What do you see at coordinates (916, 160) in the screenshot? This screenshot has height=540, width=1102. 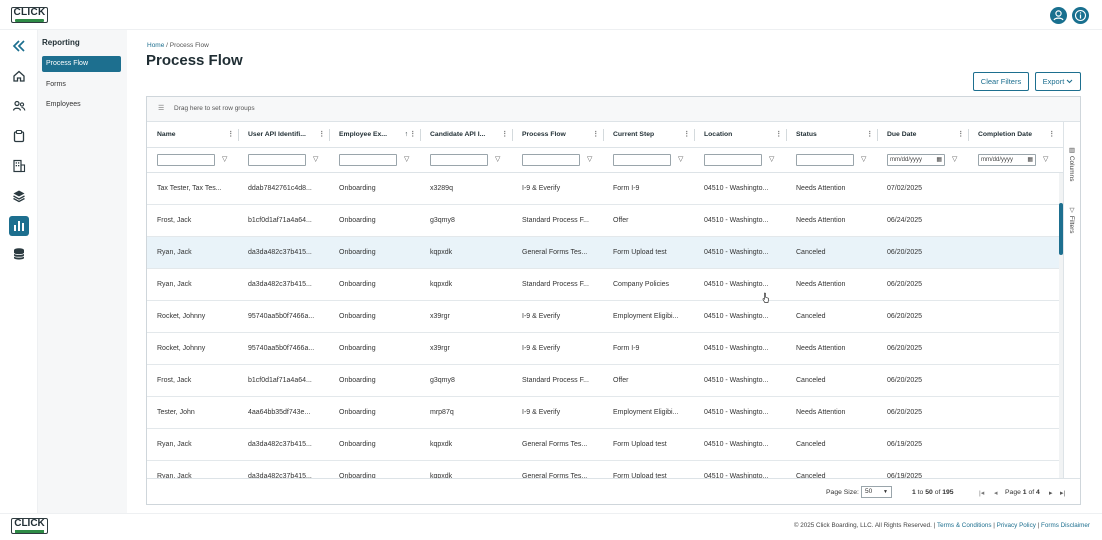 I see `filter-input-due-date: mm/dd/yyyy ▦` at bounding box center [916, 160].